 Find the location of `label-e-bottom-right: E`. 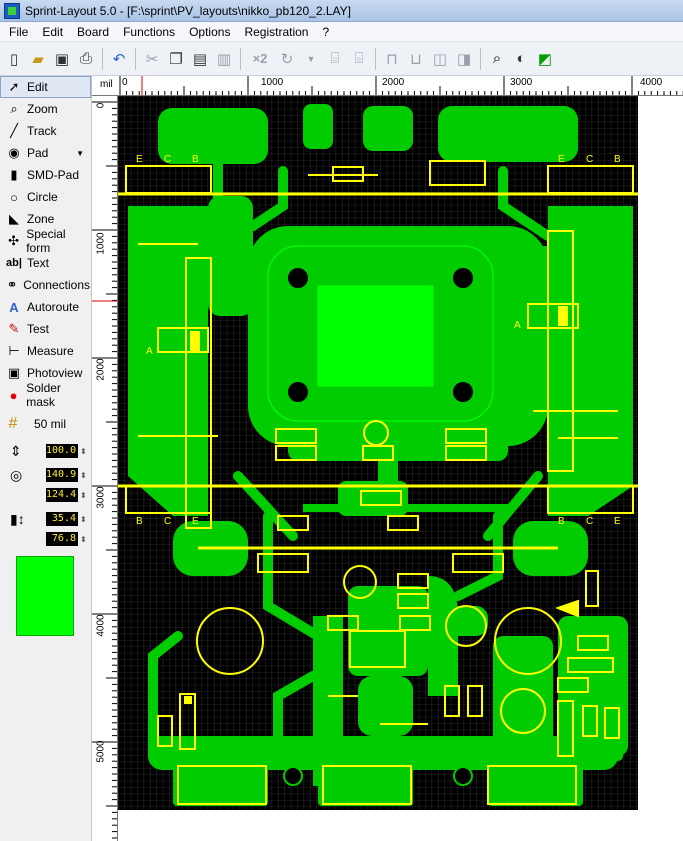

label-e-bottom-right: E is located at coordinates (617, 521).